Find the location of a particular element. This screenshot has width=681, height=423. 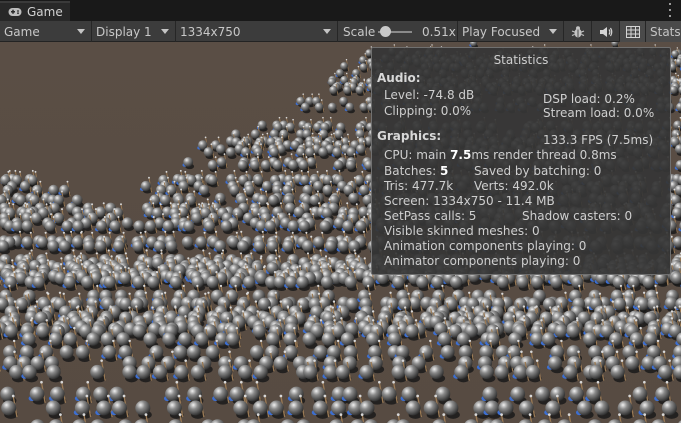

animation-components-stat: Animation components playing: 0 is located at coordinates (485, 246).